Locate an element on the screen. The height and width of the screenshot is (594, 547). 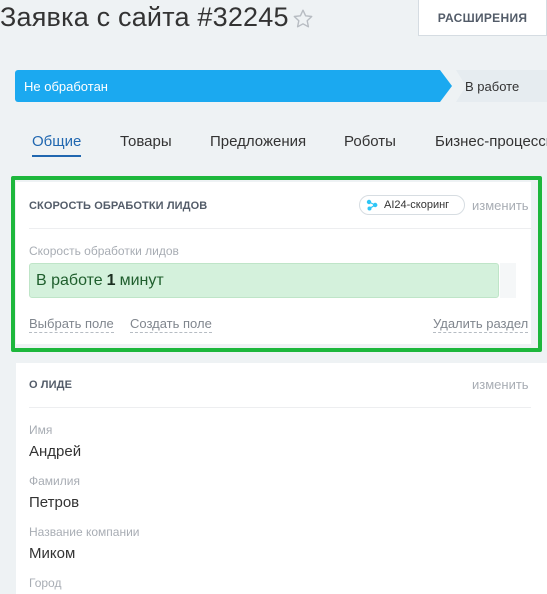
ai-network-icon is located at coordinates (372, 205).